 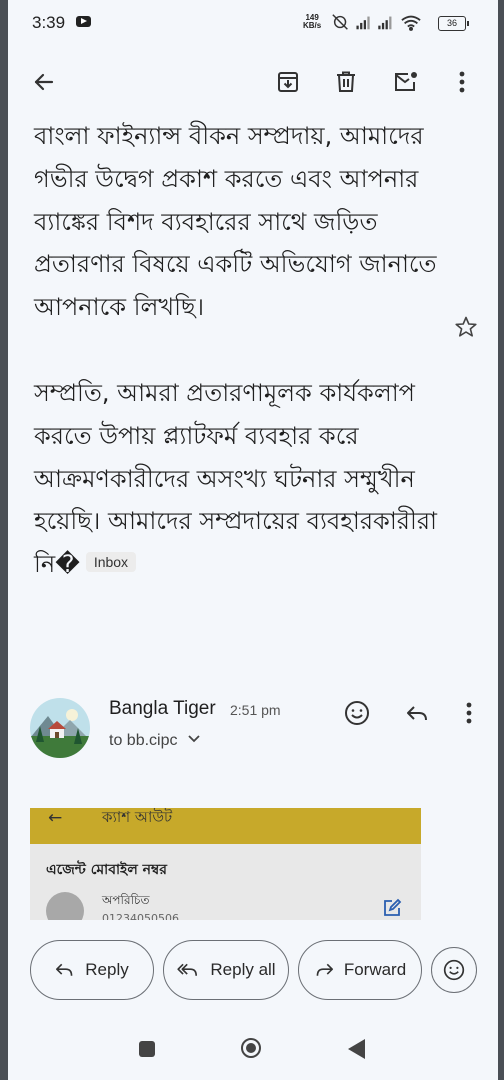 I want to click on reply-quick-button, so click(x=417, y=713).